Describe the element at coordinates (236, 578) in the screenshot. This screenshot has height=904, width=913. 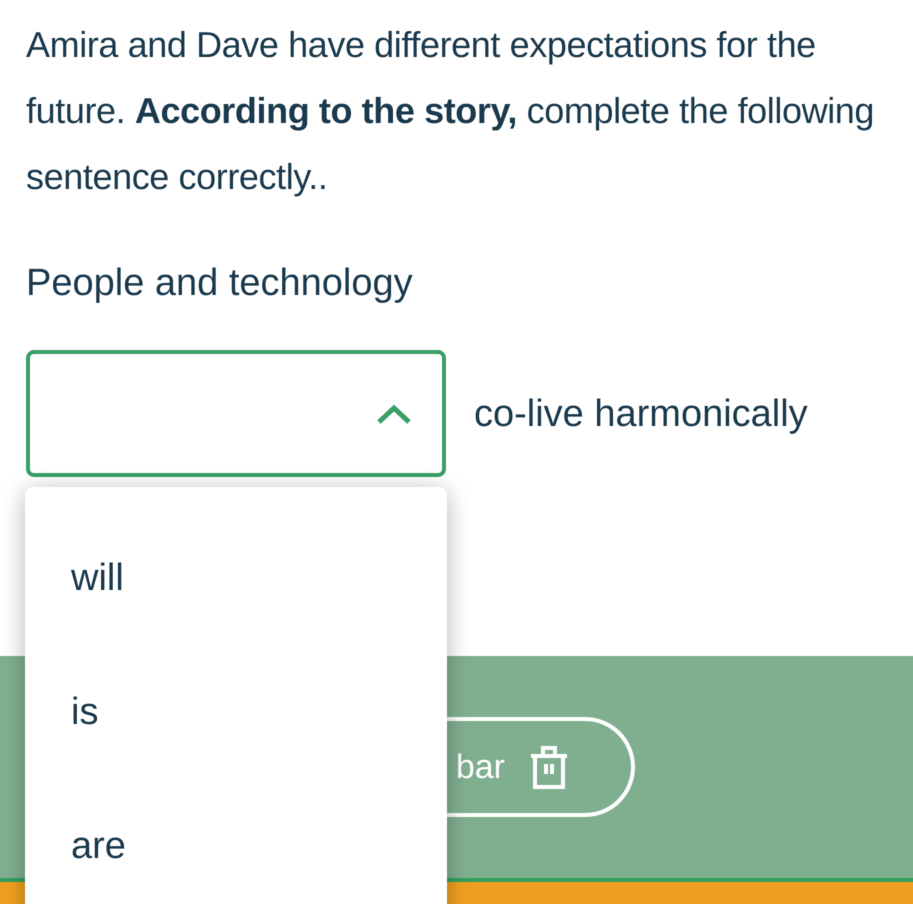
I see `dropdown-option: will` at that location.